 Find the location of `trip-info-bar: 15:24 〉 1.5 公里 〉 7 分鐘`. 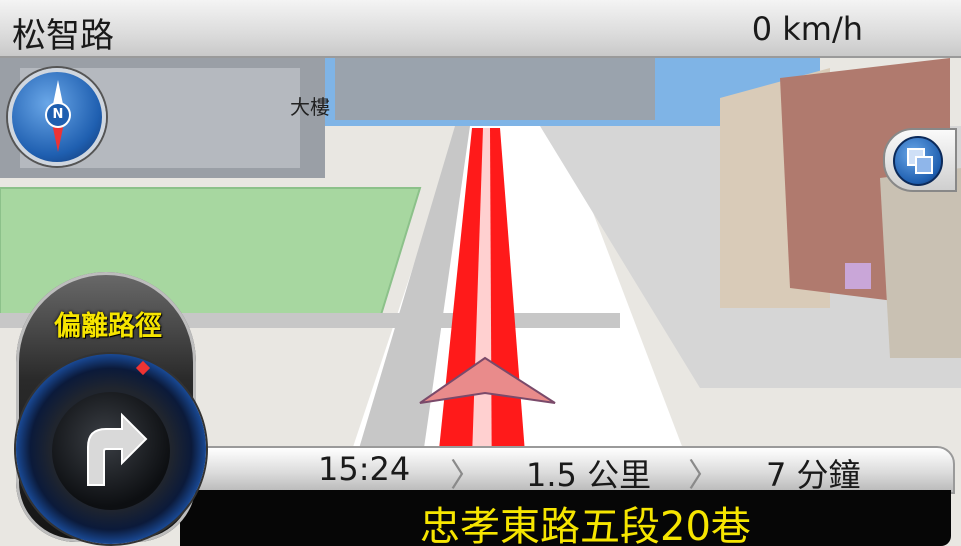

trip-info-bar: 15:24 〉 1.5 公里 〉 7 分鐘 is located at coordinates (570, 470).